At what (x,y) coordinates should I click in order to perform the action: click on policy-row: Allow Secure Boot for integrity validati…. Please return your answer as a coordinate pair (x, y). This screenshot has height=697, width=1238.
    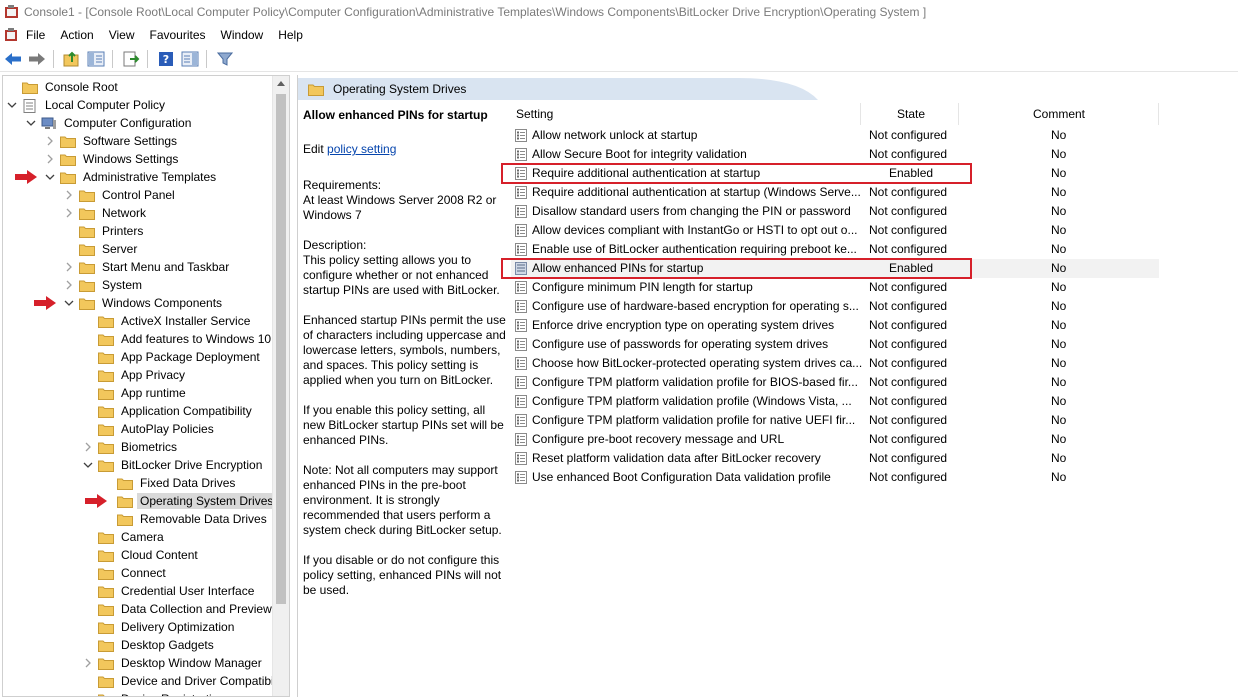
    Looking at the image, I should click on (835, 154).